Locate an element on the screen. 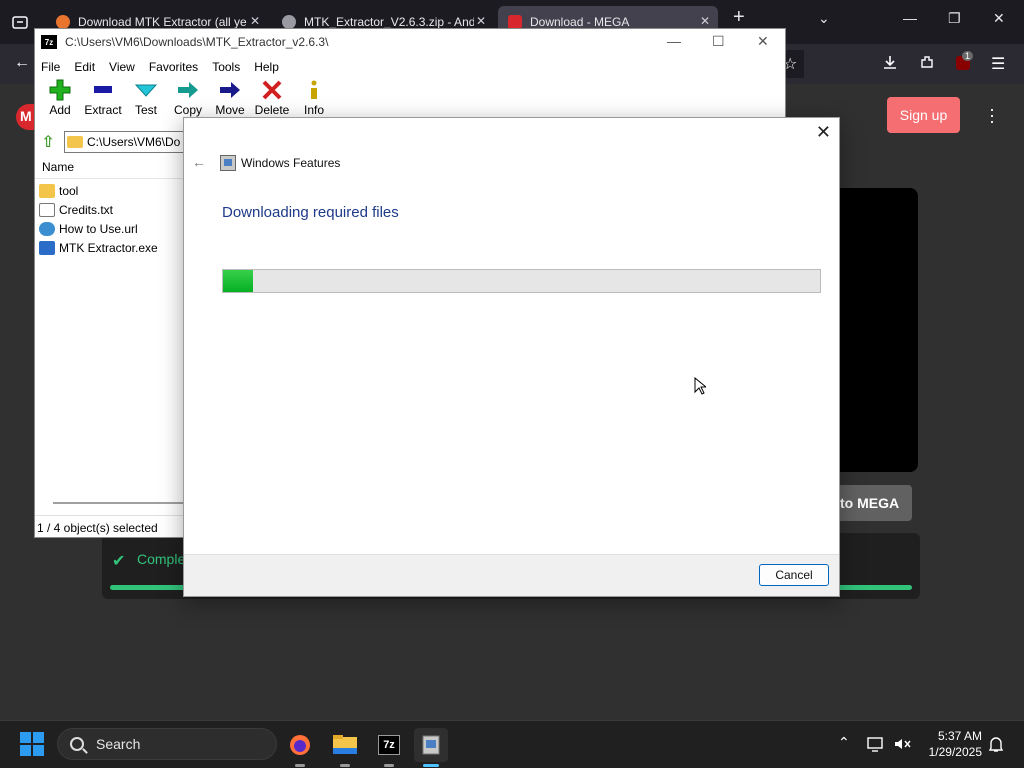 The height and width of the screenshot is (768, 1024). mega-favicon-icon is located at coordinates (515, 22).